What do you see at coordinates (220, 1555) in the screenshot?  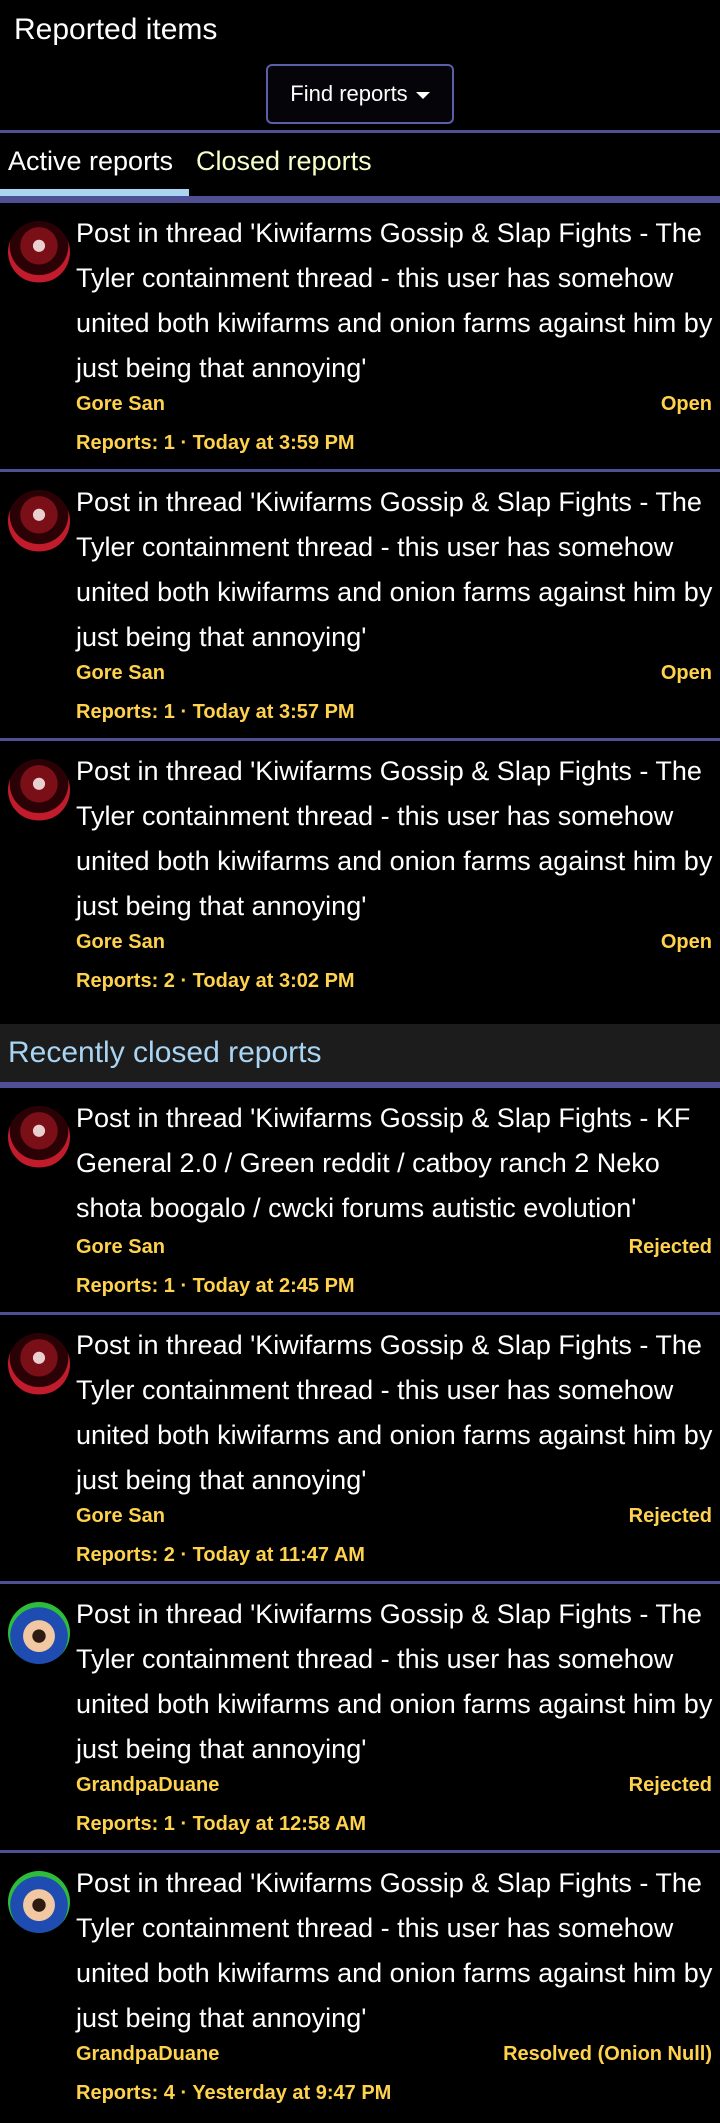 I see `report-count-time: Reports: 2 · Today at 11:47 AM` at bounding box center [220, 1555].